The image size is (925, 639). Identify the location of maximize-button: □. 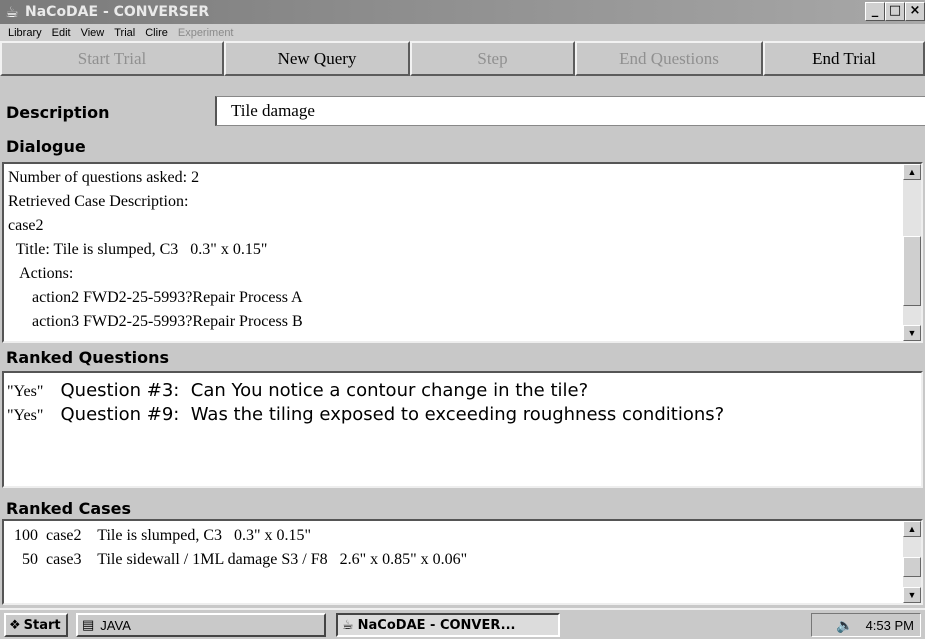
(895, 11).